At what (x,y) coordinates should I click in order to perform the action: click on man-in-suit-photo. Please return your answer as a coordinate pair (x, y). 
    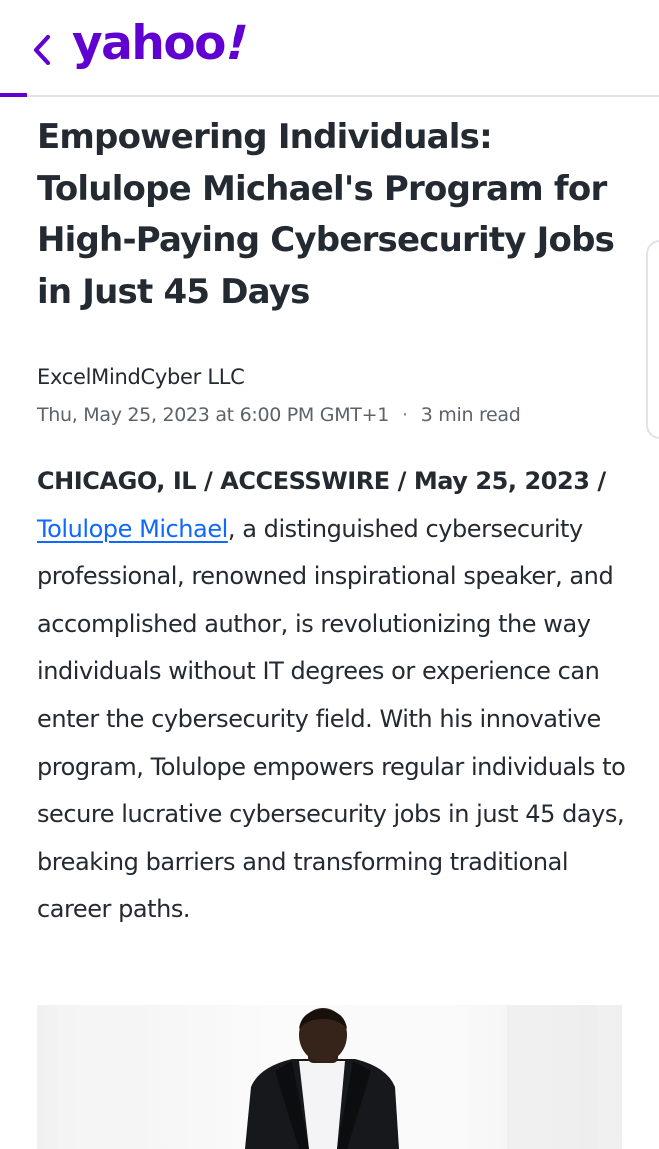
    Looking at the image, I should click on (327, 1077).